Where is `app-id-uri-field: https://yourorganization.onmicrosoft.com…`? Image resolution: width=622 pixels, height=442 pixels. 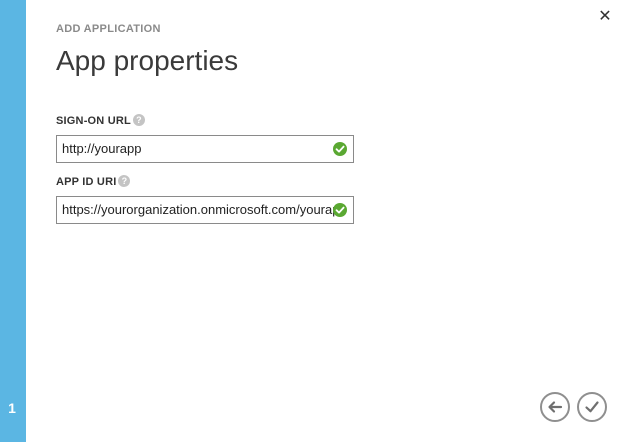
app-id-uri-field: https://yourorganization.onmicrosoft.com… is located at coordinates (205, 210).